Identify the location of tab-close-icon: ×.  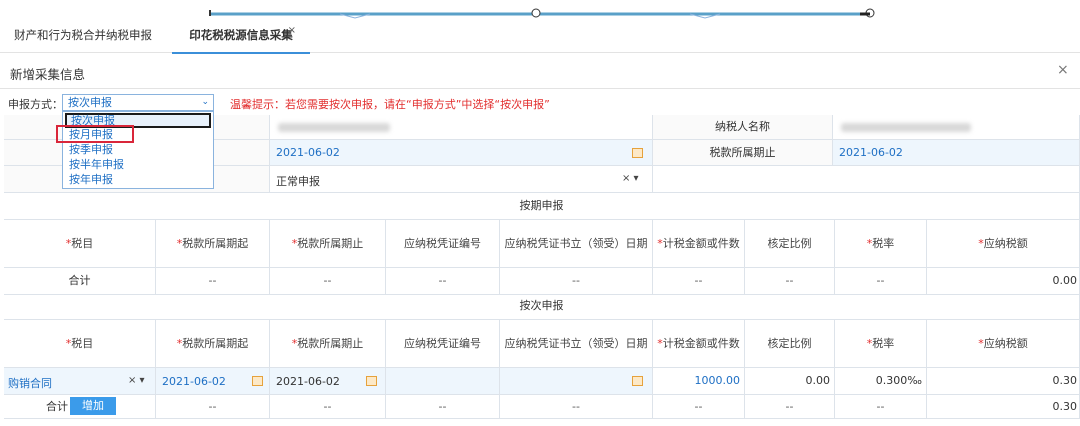
(292, 31).